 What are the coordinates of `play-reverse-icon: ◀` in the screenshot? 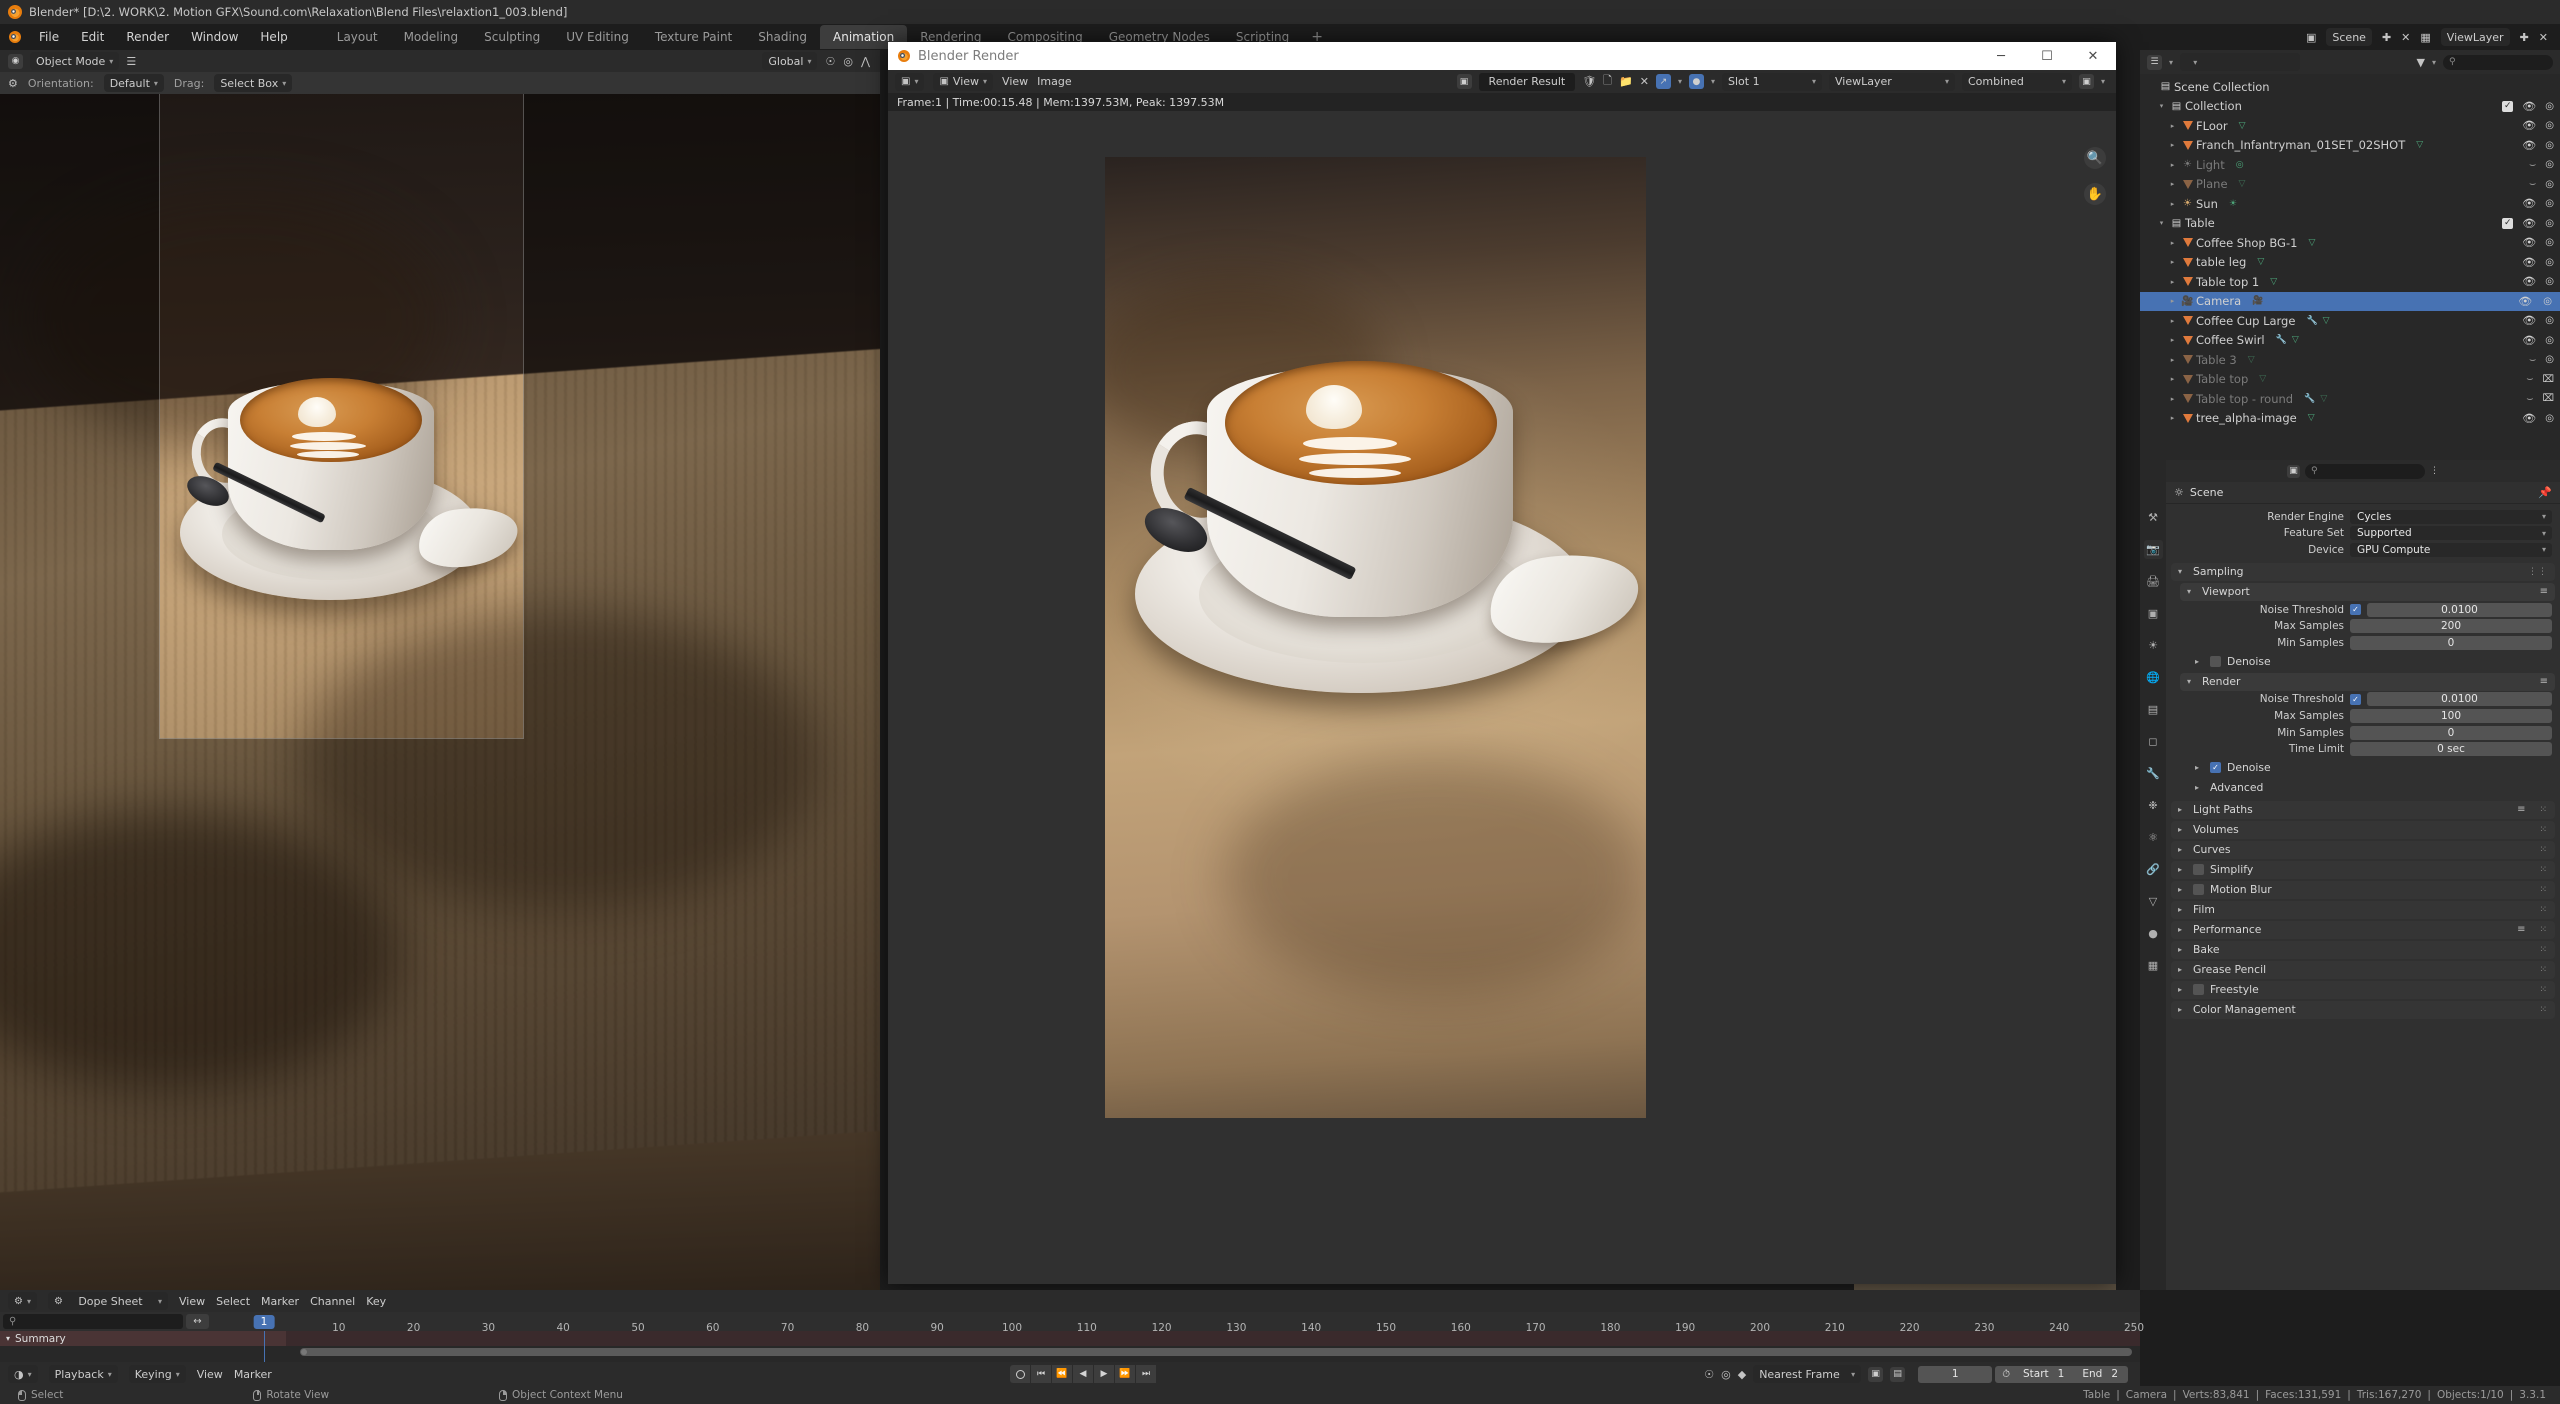 It's located at (1083, 1374).